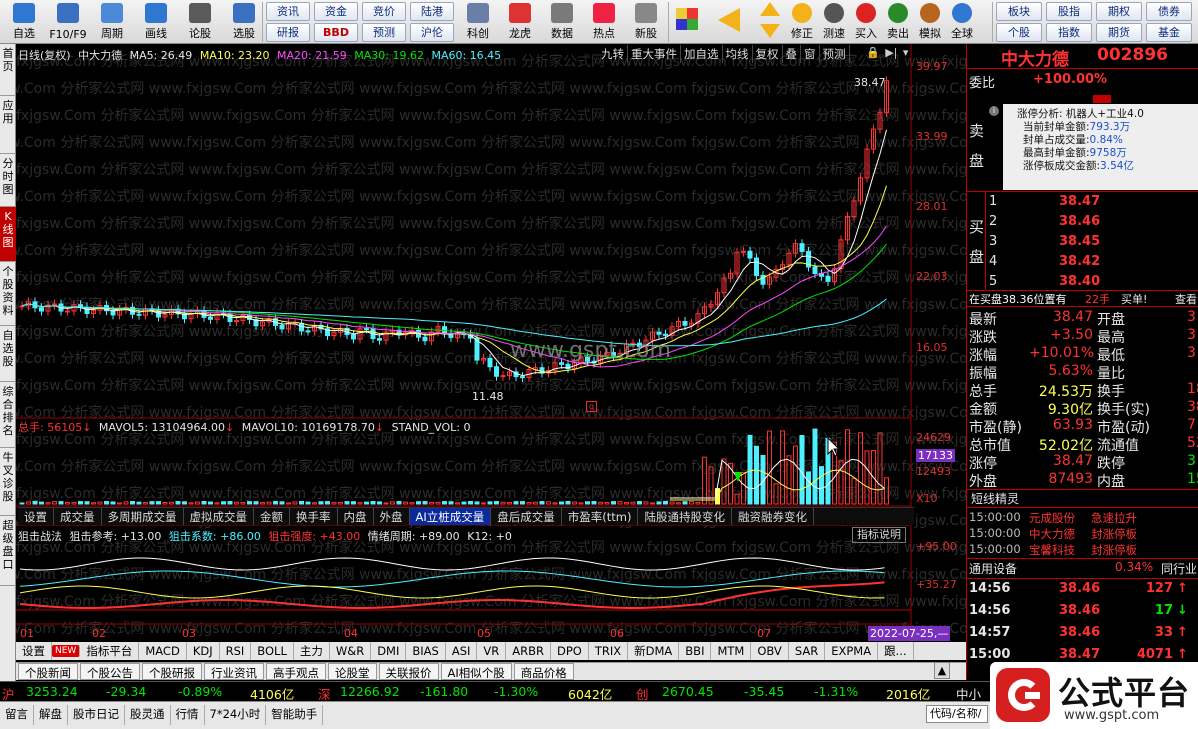 This screenshot has height=729, width=1198. I want to click on indicator-tab-0: 设置, so click(36, 516).